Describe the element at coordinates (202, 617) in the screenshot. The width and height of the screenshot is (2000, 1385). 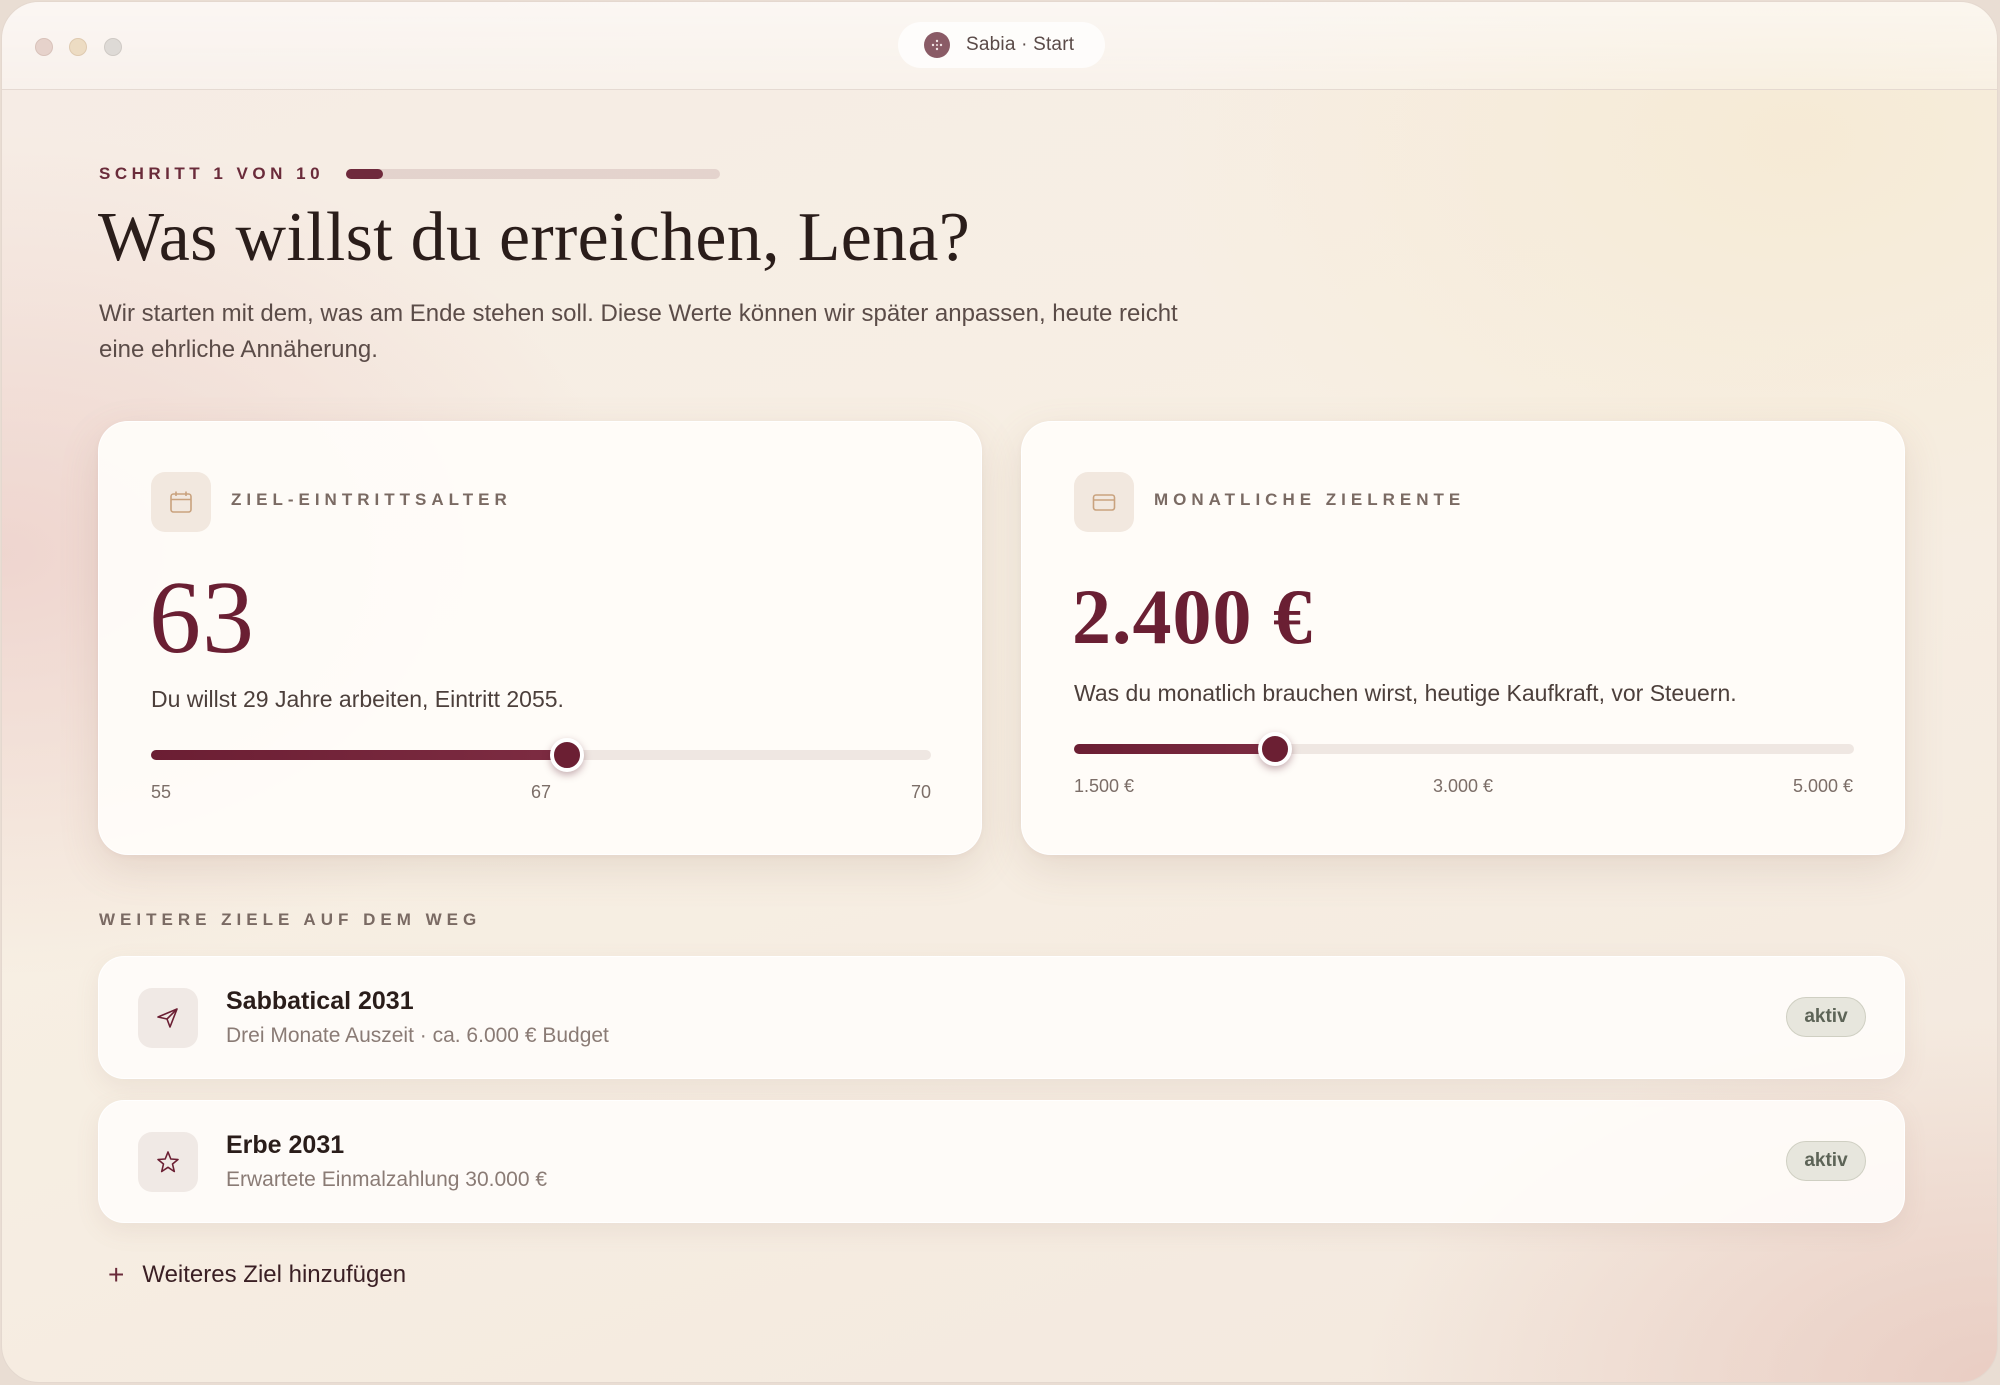
I see `target-age-value: 63` at that location.